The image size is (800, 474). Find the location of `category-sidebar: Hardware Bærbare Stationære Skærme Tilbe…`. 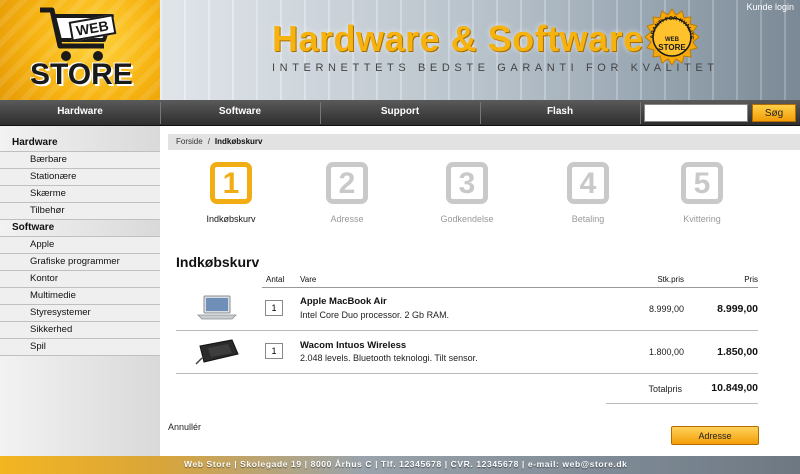

category-sidebar: Hardware Bærbare Stationære Skærme Tilbe… is located at coordinates (80, 291).